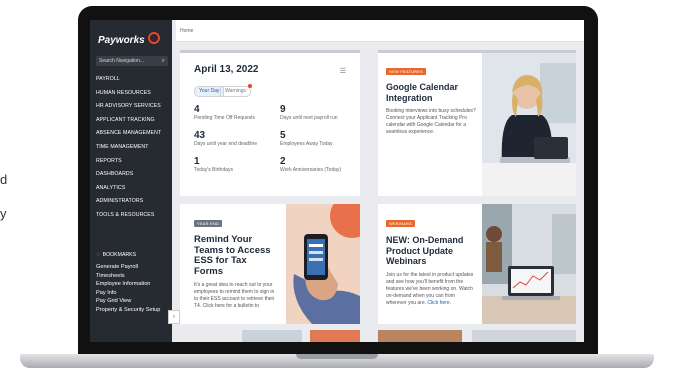  I want to click on stat-days-until-payroll: 9 Days until next payroll run, so click(320, 113).